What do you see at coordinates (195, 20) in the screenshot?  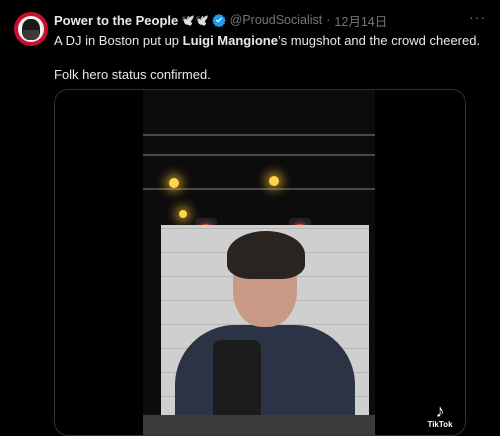 I see `author-emoji: 🕊️🕊️` at bounding box center [195, 20].